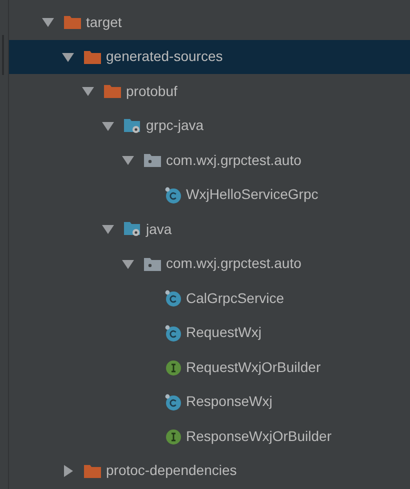 Image resolution: width=410 pixels, height=489 pixels. I want to click on tree-item: target, so click(209, 22).